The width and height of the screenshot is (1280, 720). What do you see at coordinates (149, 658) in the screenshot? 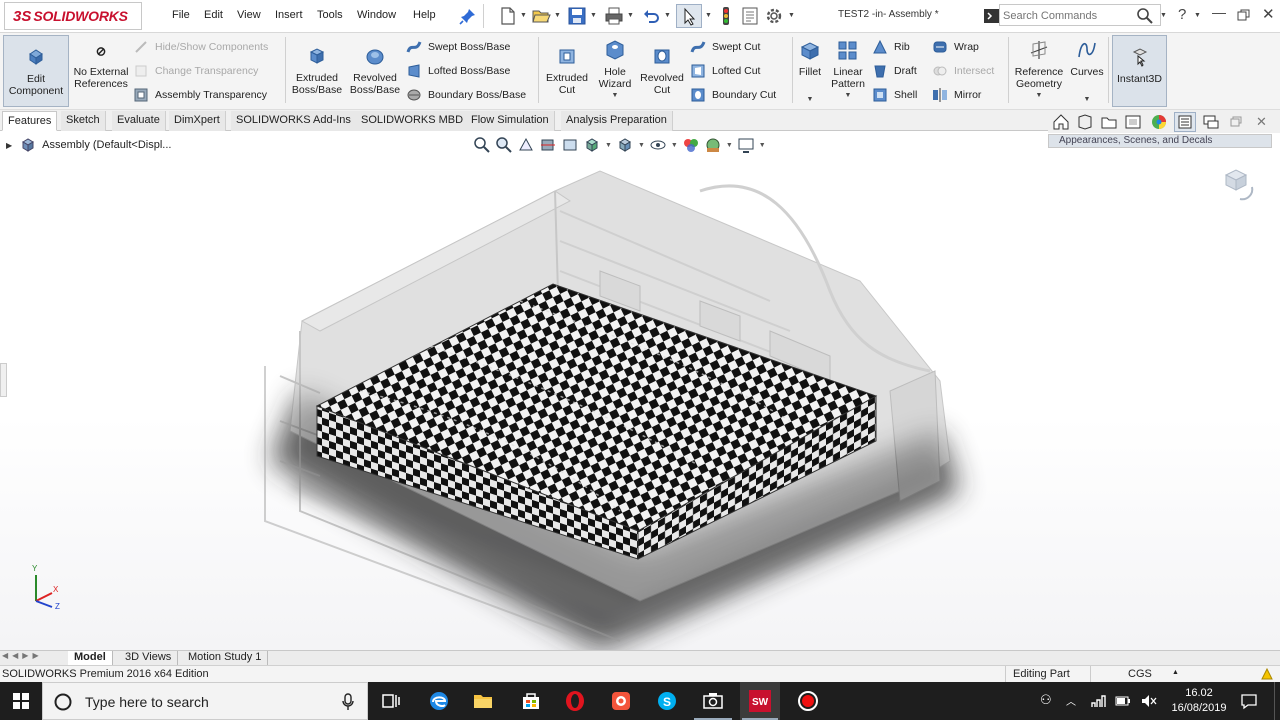
I see `tab-3d-views: 3D Views` at bounding box center [149, 658].